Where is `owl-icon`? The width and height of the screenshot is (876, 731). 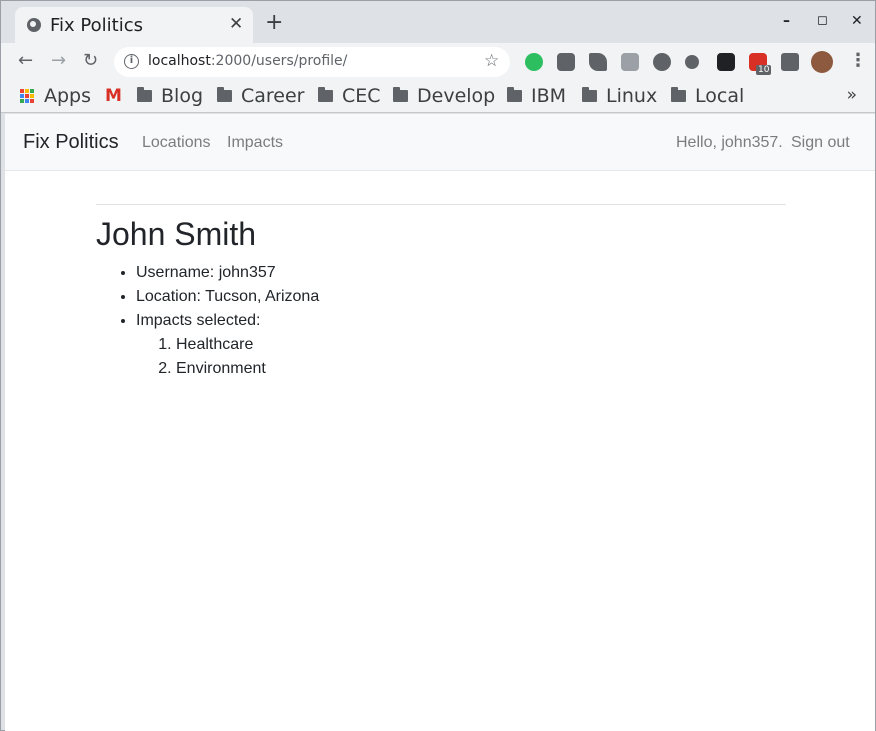 owl-icon is located at coordinates (726, 62).